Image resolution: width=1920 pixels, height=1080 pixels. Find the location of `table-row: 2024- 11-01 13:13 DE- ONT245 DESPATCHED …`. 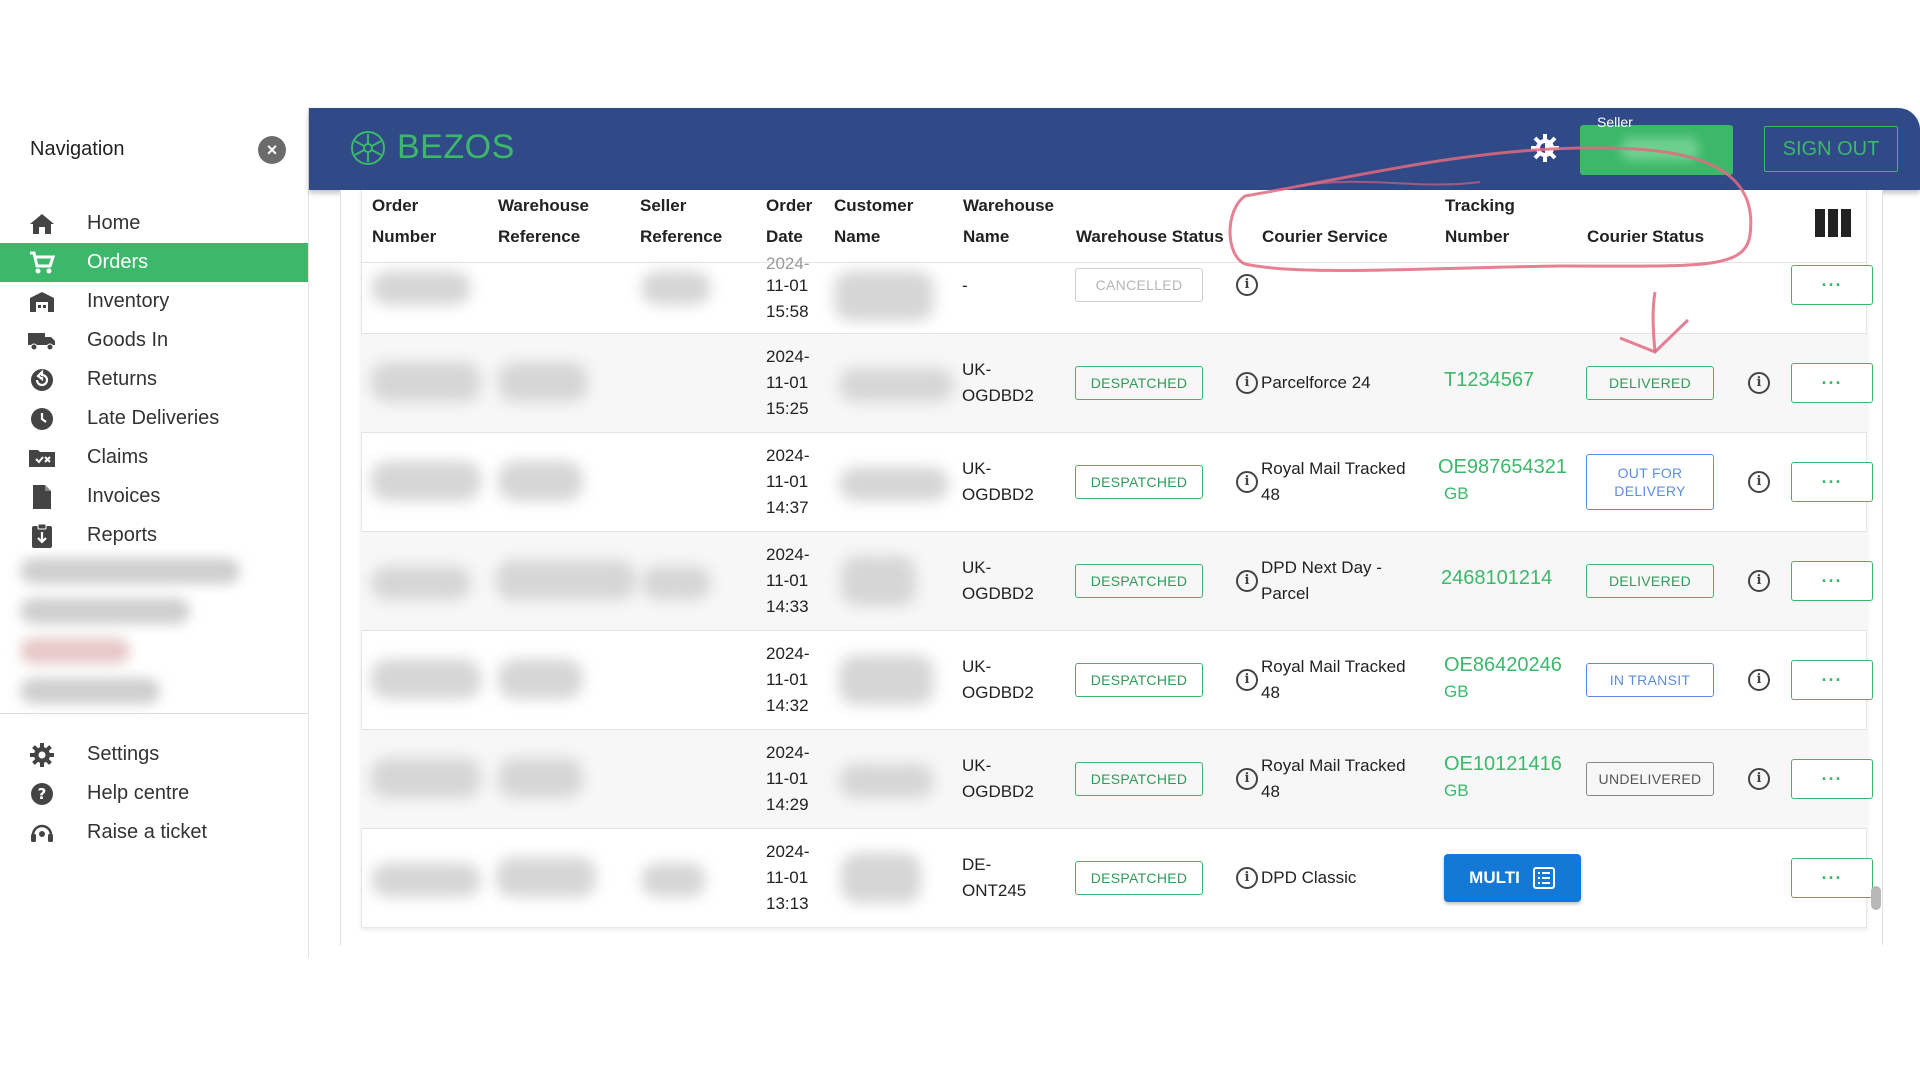

table-row: 2024- 11-01 13:13 DE- ONT245 DESPATCHED … is located at coordinates (1117, 877).